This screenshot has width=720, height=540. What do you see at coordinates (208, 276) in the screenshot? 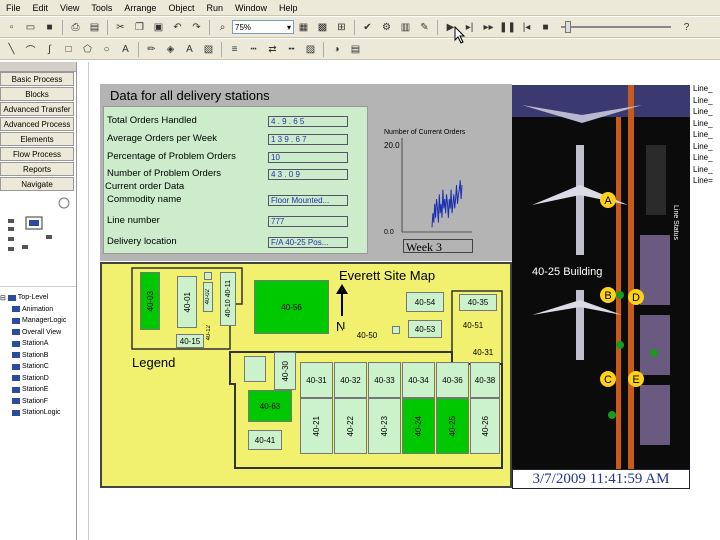
I see `building-small` at bounding box center [208, 276].